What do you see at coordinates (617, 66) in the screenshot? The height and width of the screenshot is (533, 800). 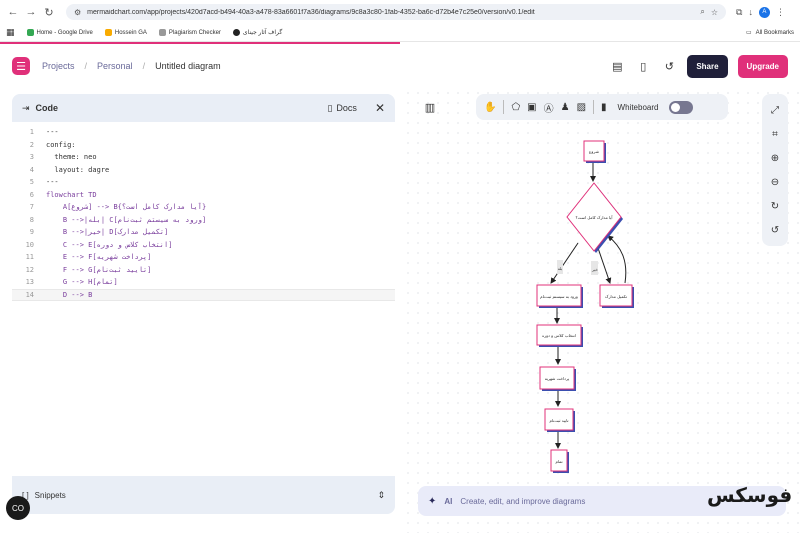 I see `comments-icon: ▤` at bounding box center [617, 66].